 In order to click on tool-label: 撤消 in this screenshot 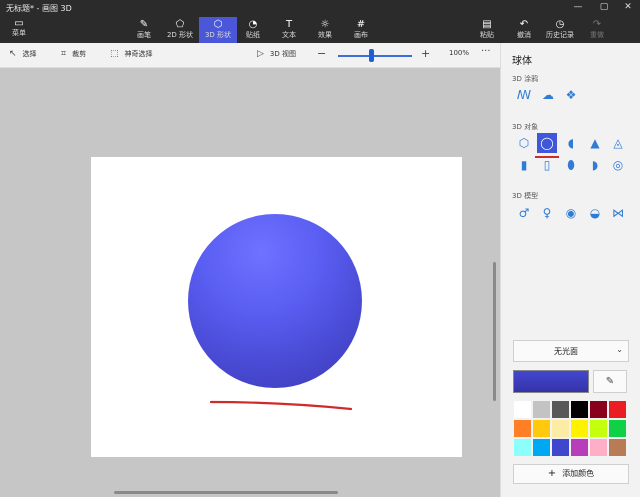, I will do `click(524, 35)`.